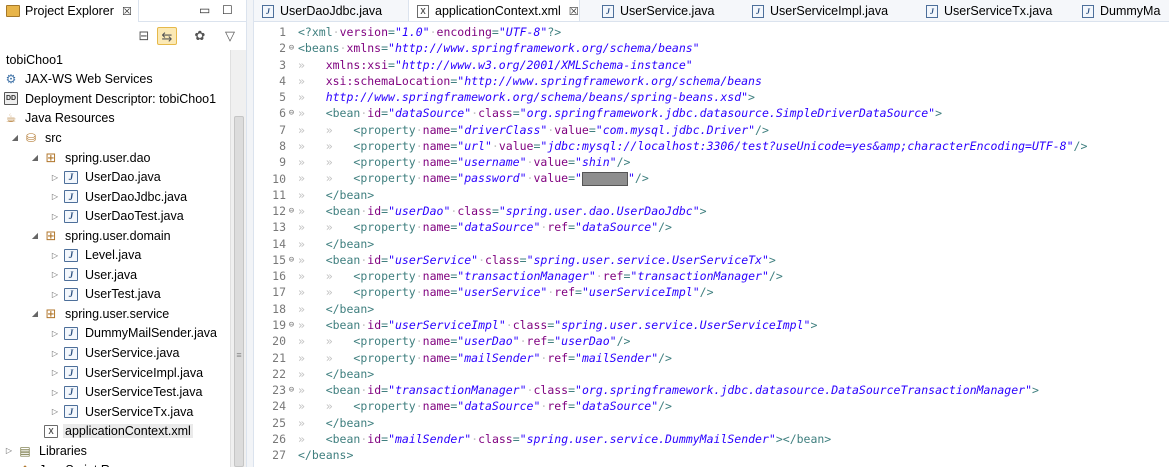  I want to click on tree-item: XapplicationContext.xml, so click(111, 431).